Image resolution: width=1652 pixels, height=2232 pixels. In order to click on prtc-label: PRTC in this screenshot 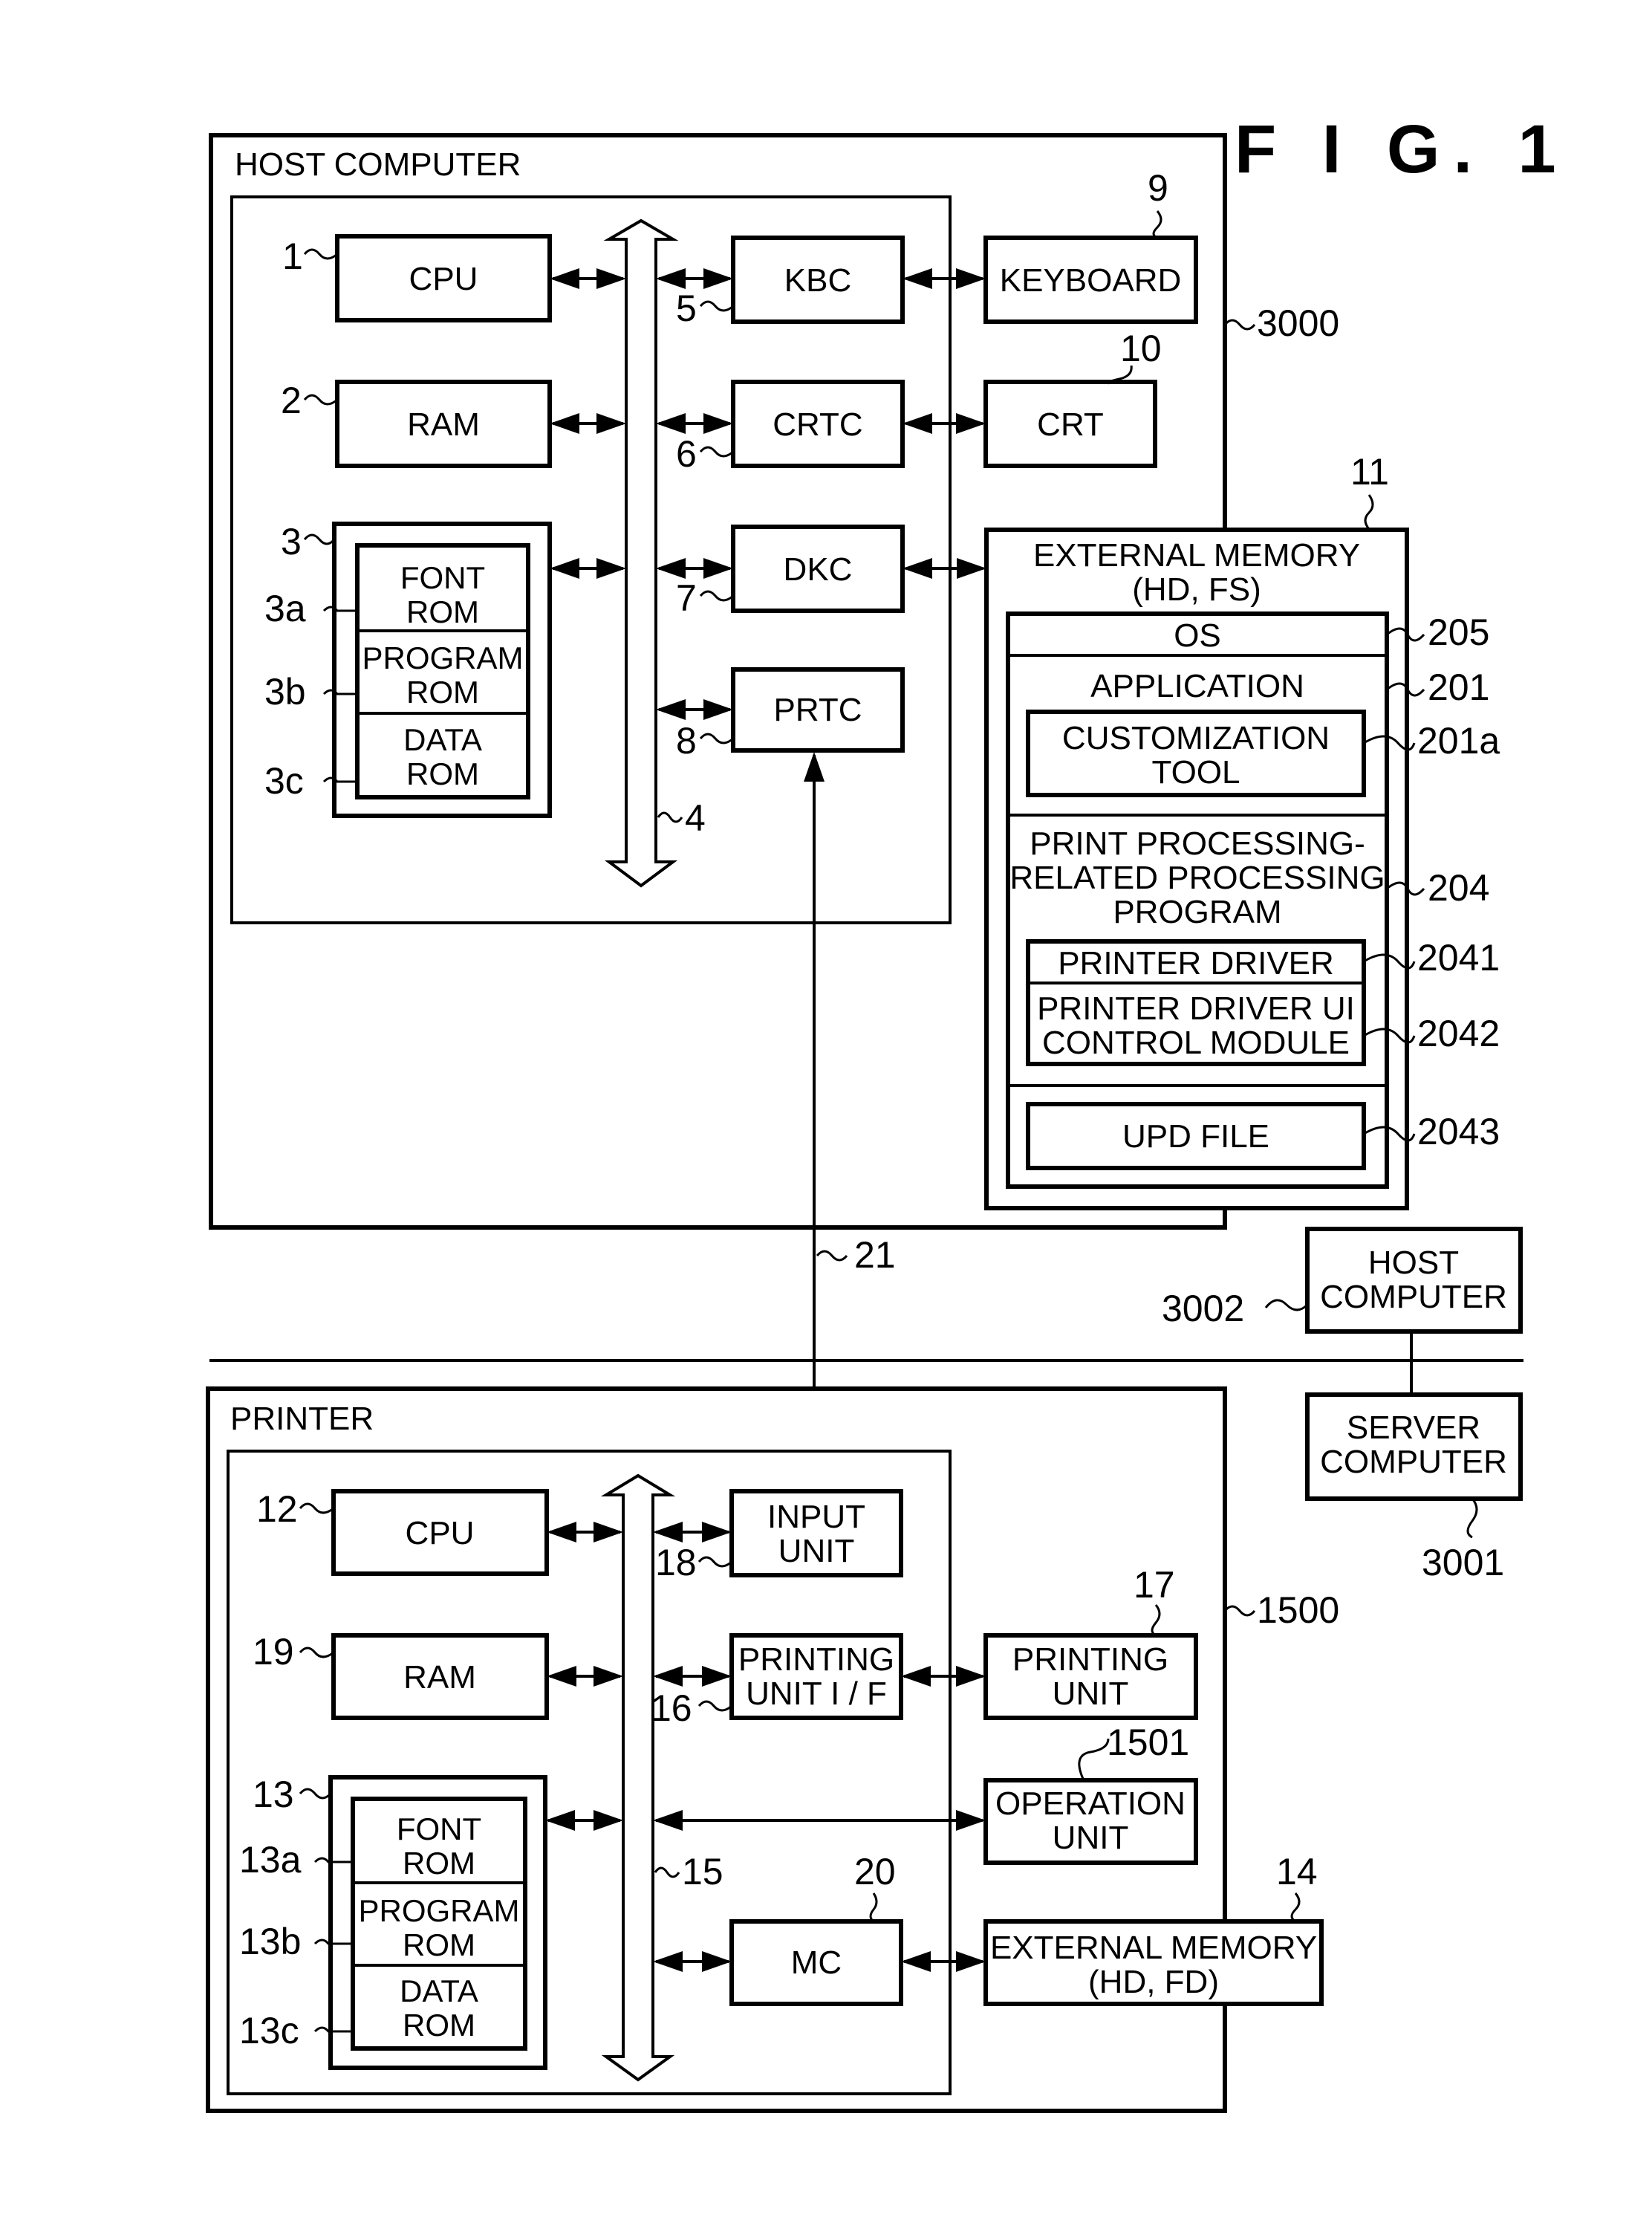, I will do `click(818, 710)`.